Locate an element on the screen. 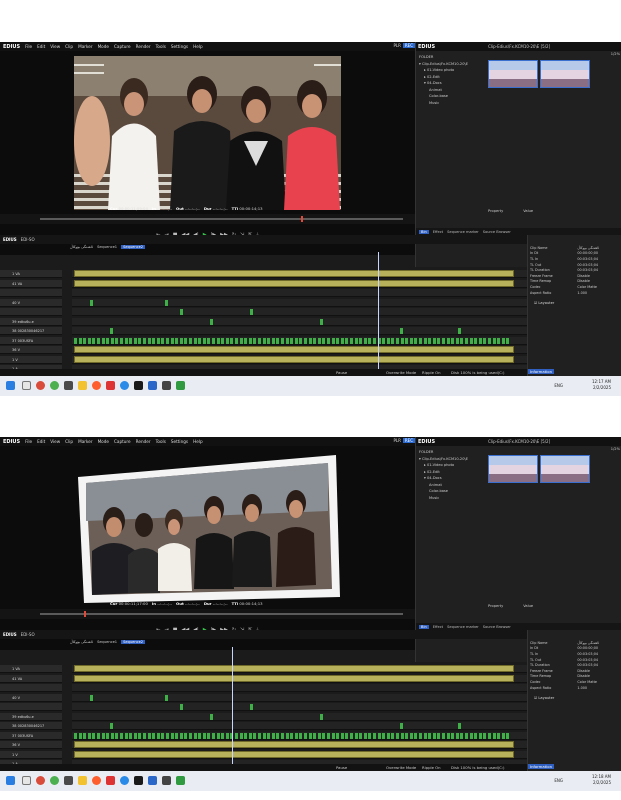  track-header is located at coordinates (31, 688).